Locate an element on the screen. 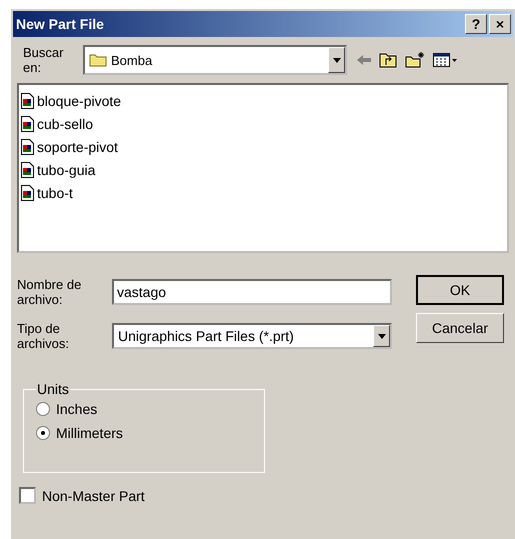 The image size is (515, 539). file-item: tubo-t is located at coordinates (55, 192).